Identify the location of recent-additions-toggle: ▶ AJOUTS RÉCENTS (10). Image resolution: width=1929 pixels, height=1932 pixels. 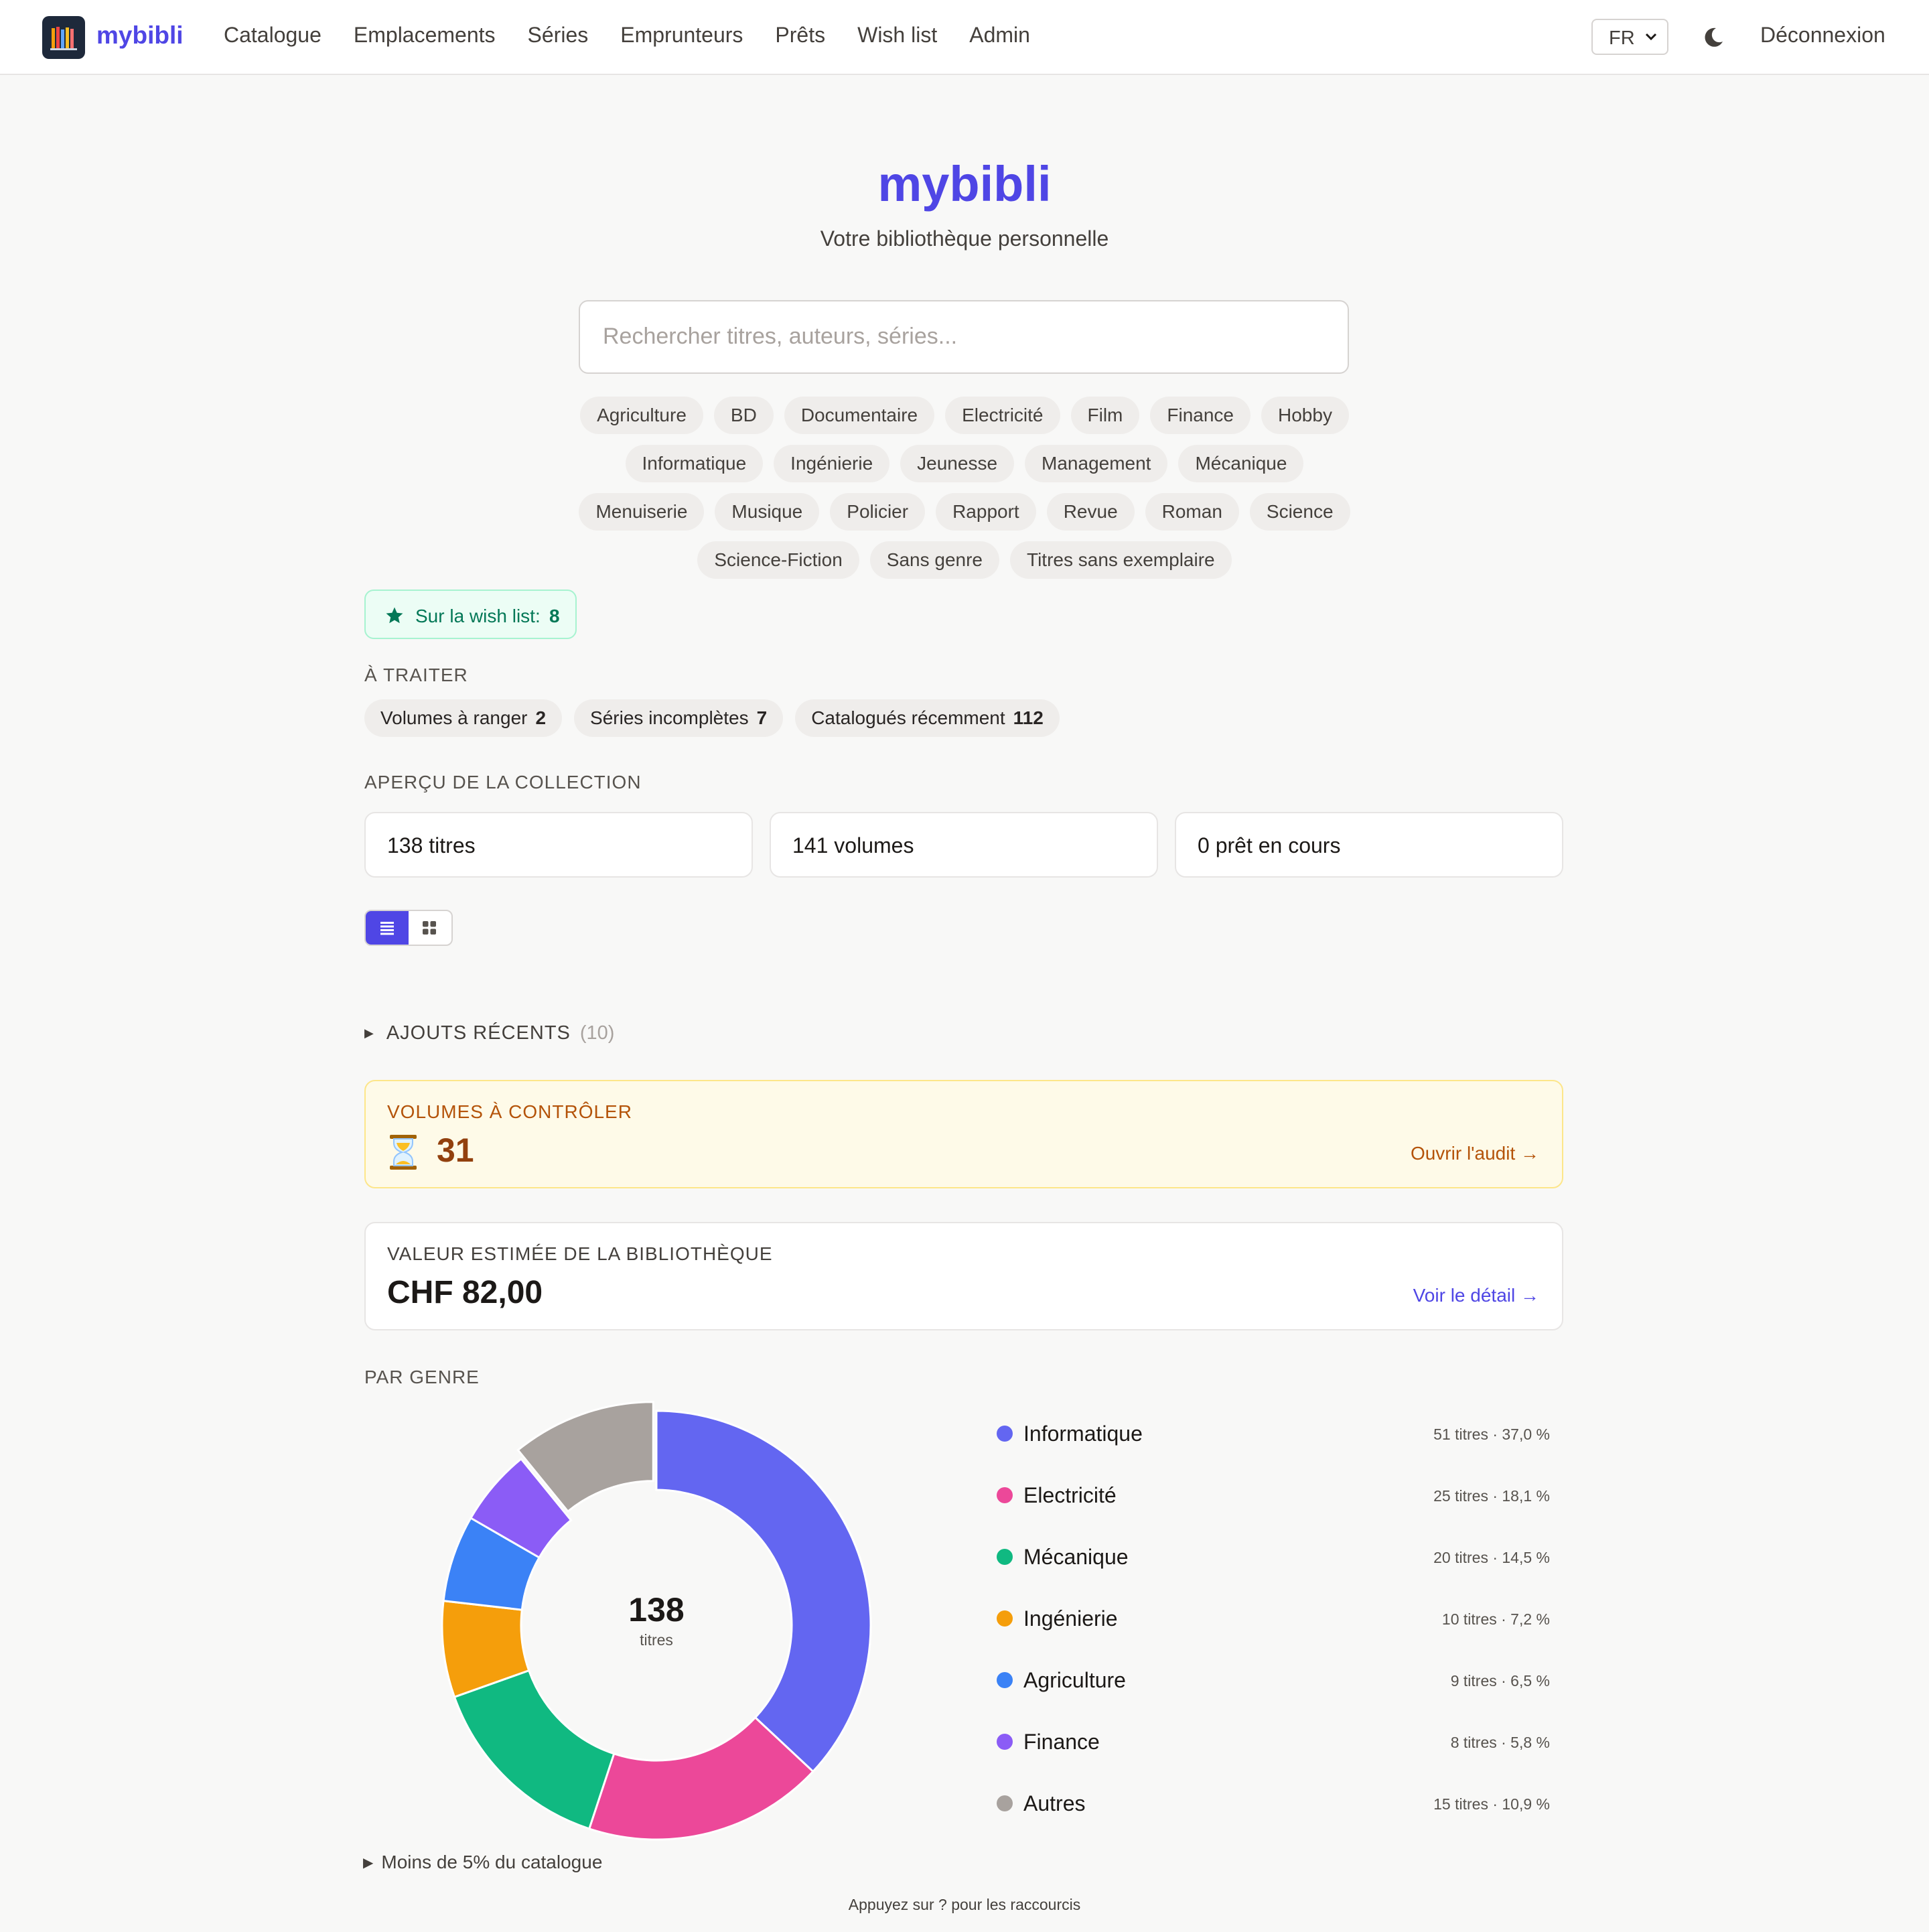
(489, 1033).